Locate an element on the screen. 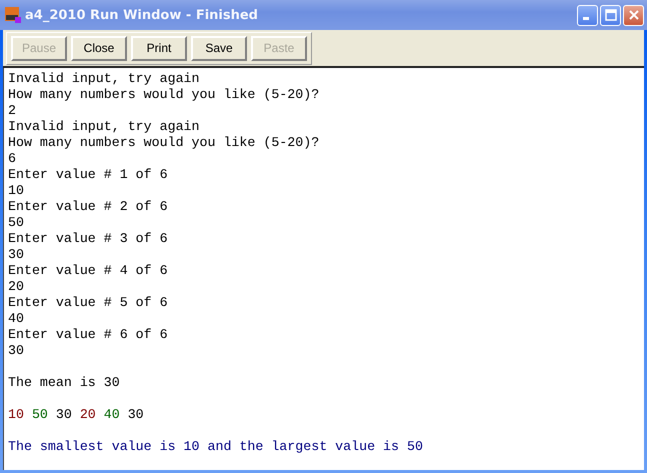 This screenshot has width=647, height=473. console-text: The mean is 30 is located at coordinates (64, 383).